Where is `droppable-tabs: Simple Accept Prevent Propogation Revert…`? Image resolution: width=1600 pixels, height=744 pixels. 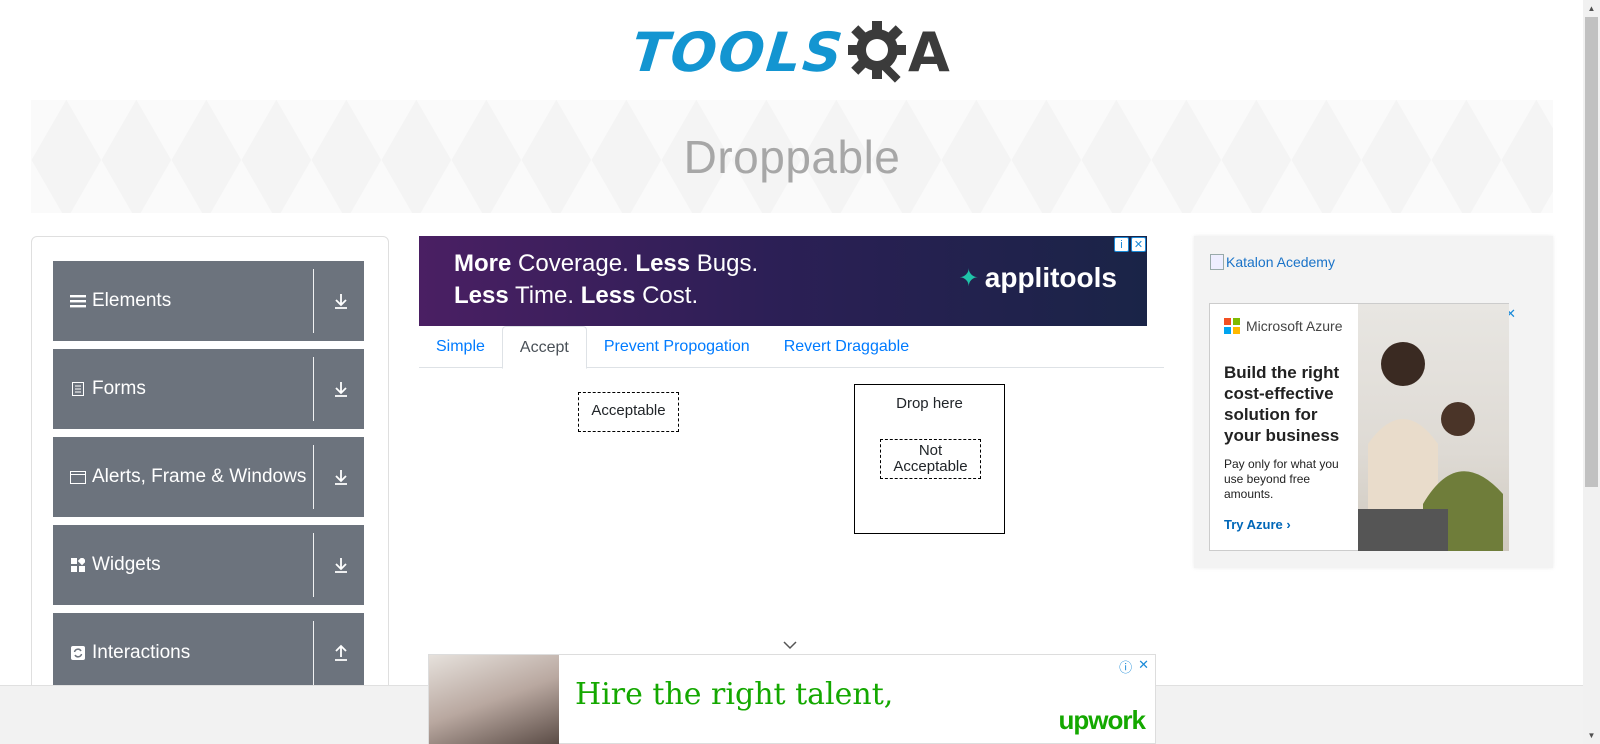
droppable-tabs: Simple Accept Prevent Propogation Revert… is located at coordinates (791, 347).